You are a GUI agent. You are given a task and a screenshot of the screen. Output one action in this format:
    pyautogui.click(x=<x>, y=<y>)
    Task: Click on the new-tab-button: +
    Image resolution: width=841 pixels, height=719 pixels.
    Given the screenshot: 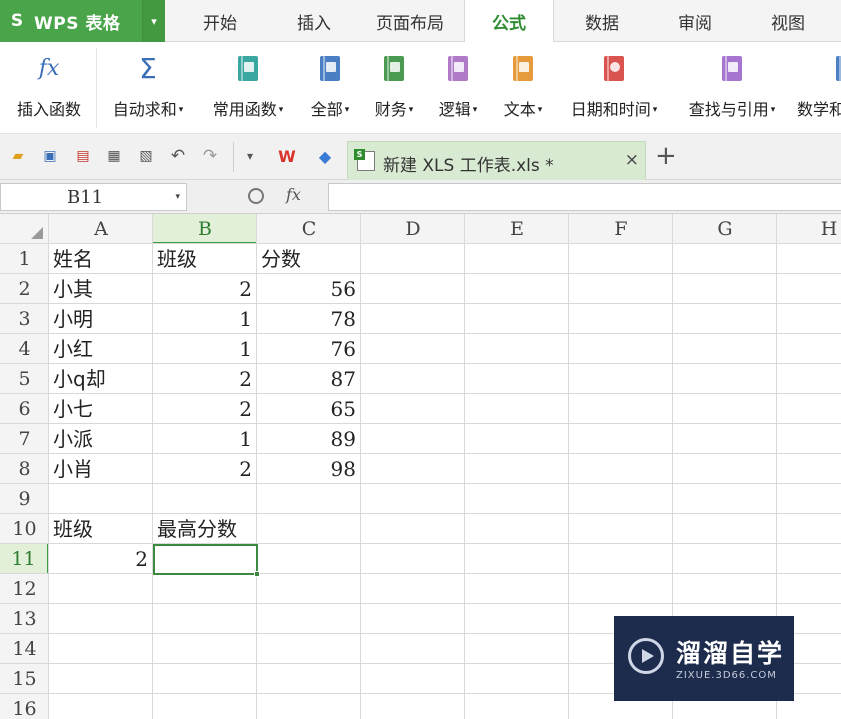 What is the action you would take?
    pyautogui.click(x=666, y=156)
    